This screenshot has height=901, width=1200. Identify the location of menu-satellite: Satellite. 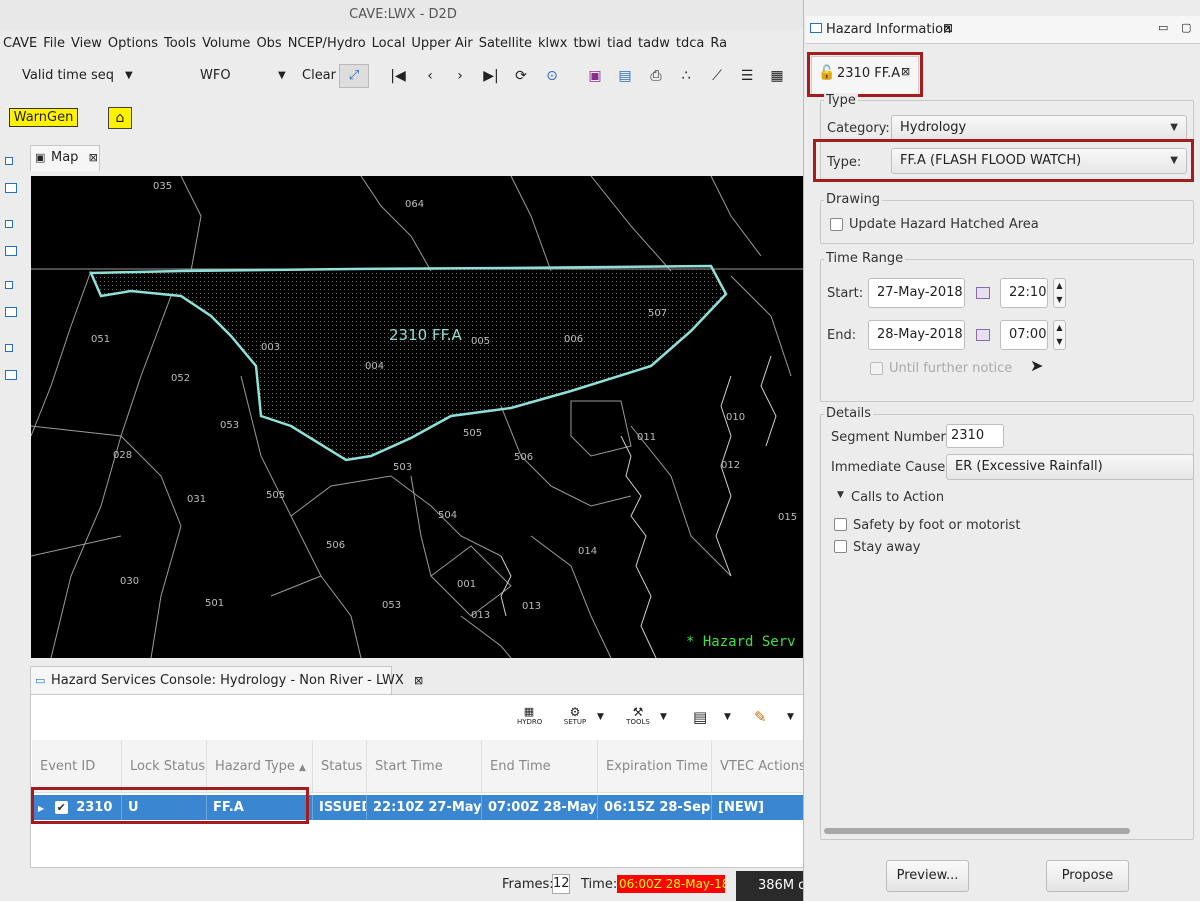
(505, 44).